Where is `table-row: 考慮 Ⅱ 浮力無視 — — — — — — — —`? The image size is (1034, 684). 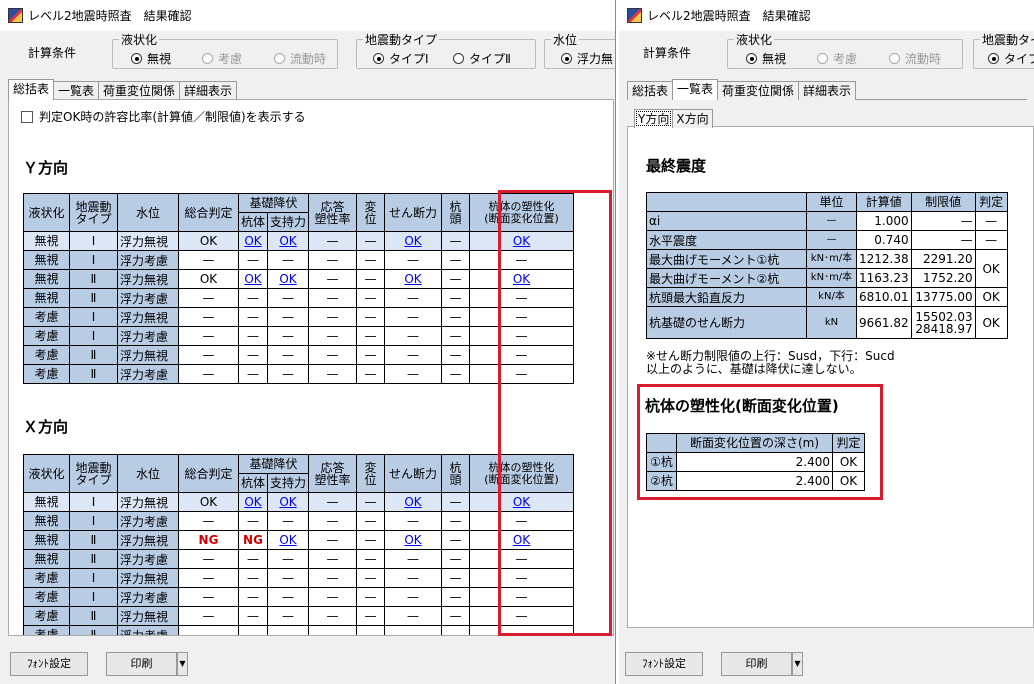 table-row: 考慮 Ⅱ 浮力無視 — — — — — — — — is located at coordinates (299, 355).